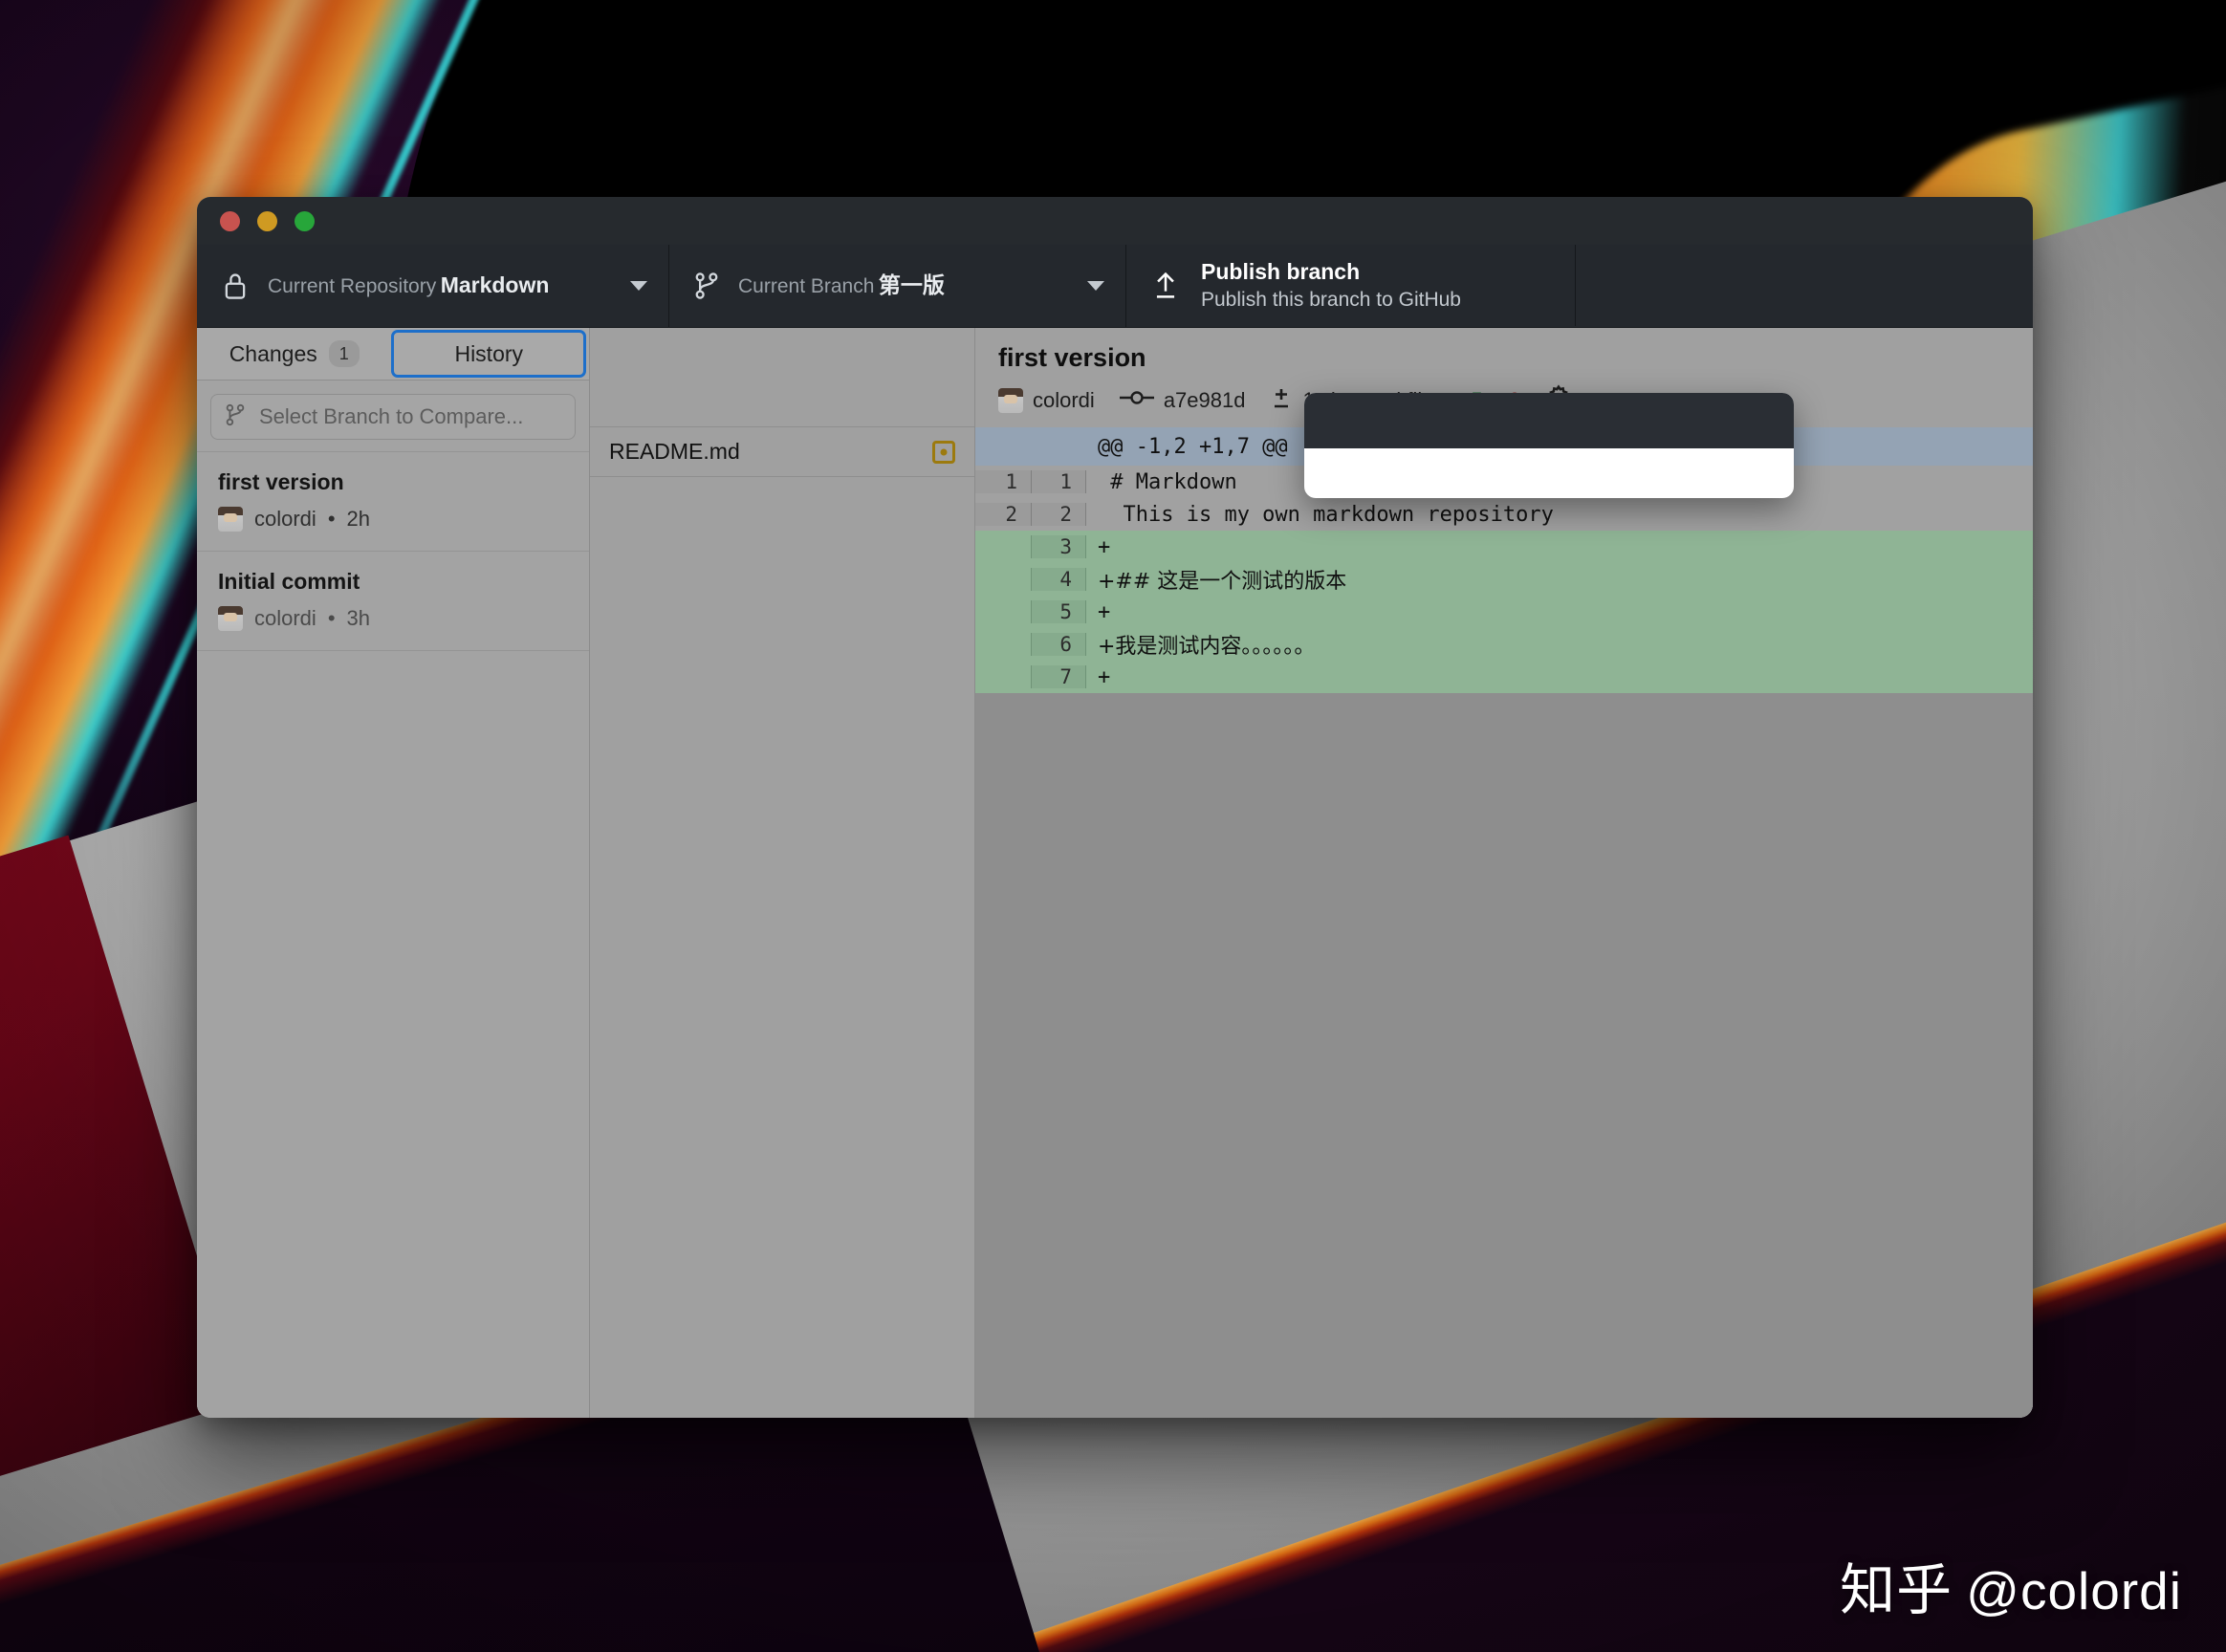 Image resolution: width=2226 pixels, height=1652 pixels. What do you see at coordinates (1058, 481) in the screenshot?
I see `diff-gutter-new: 1` at bounding box center [1058, 481].